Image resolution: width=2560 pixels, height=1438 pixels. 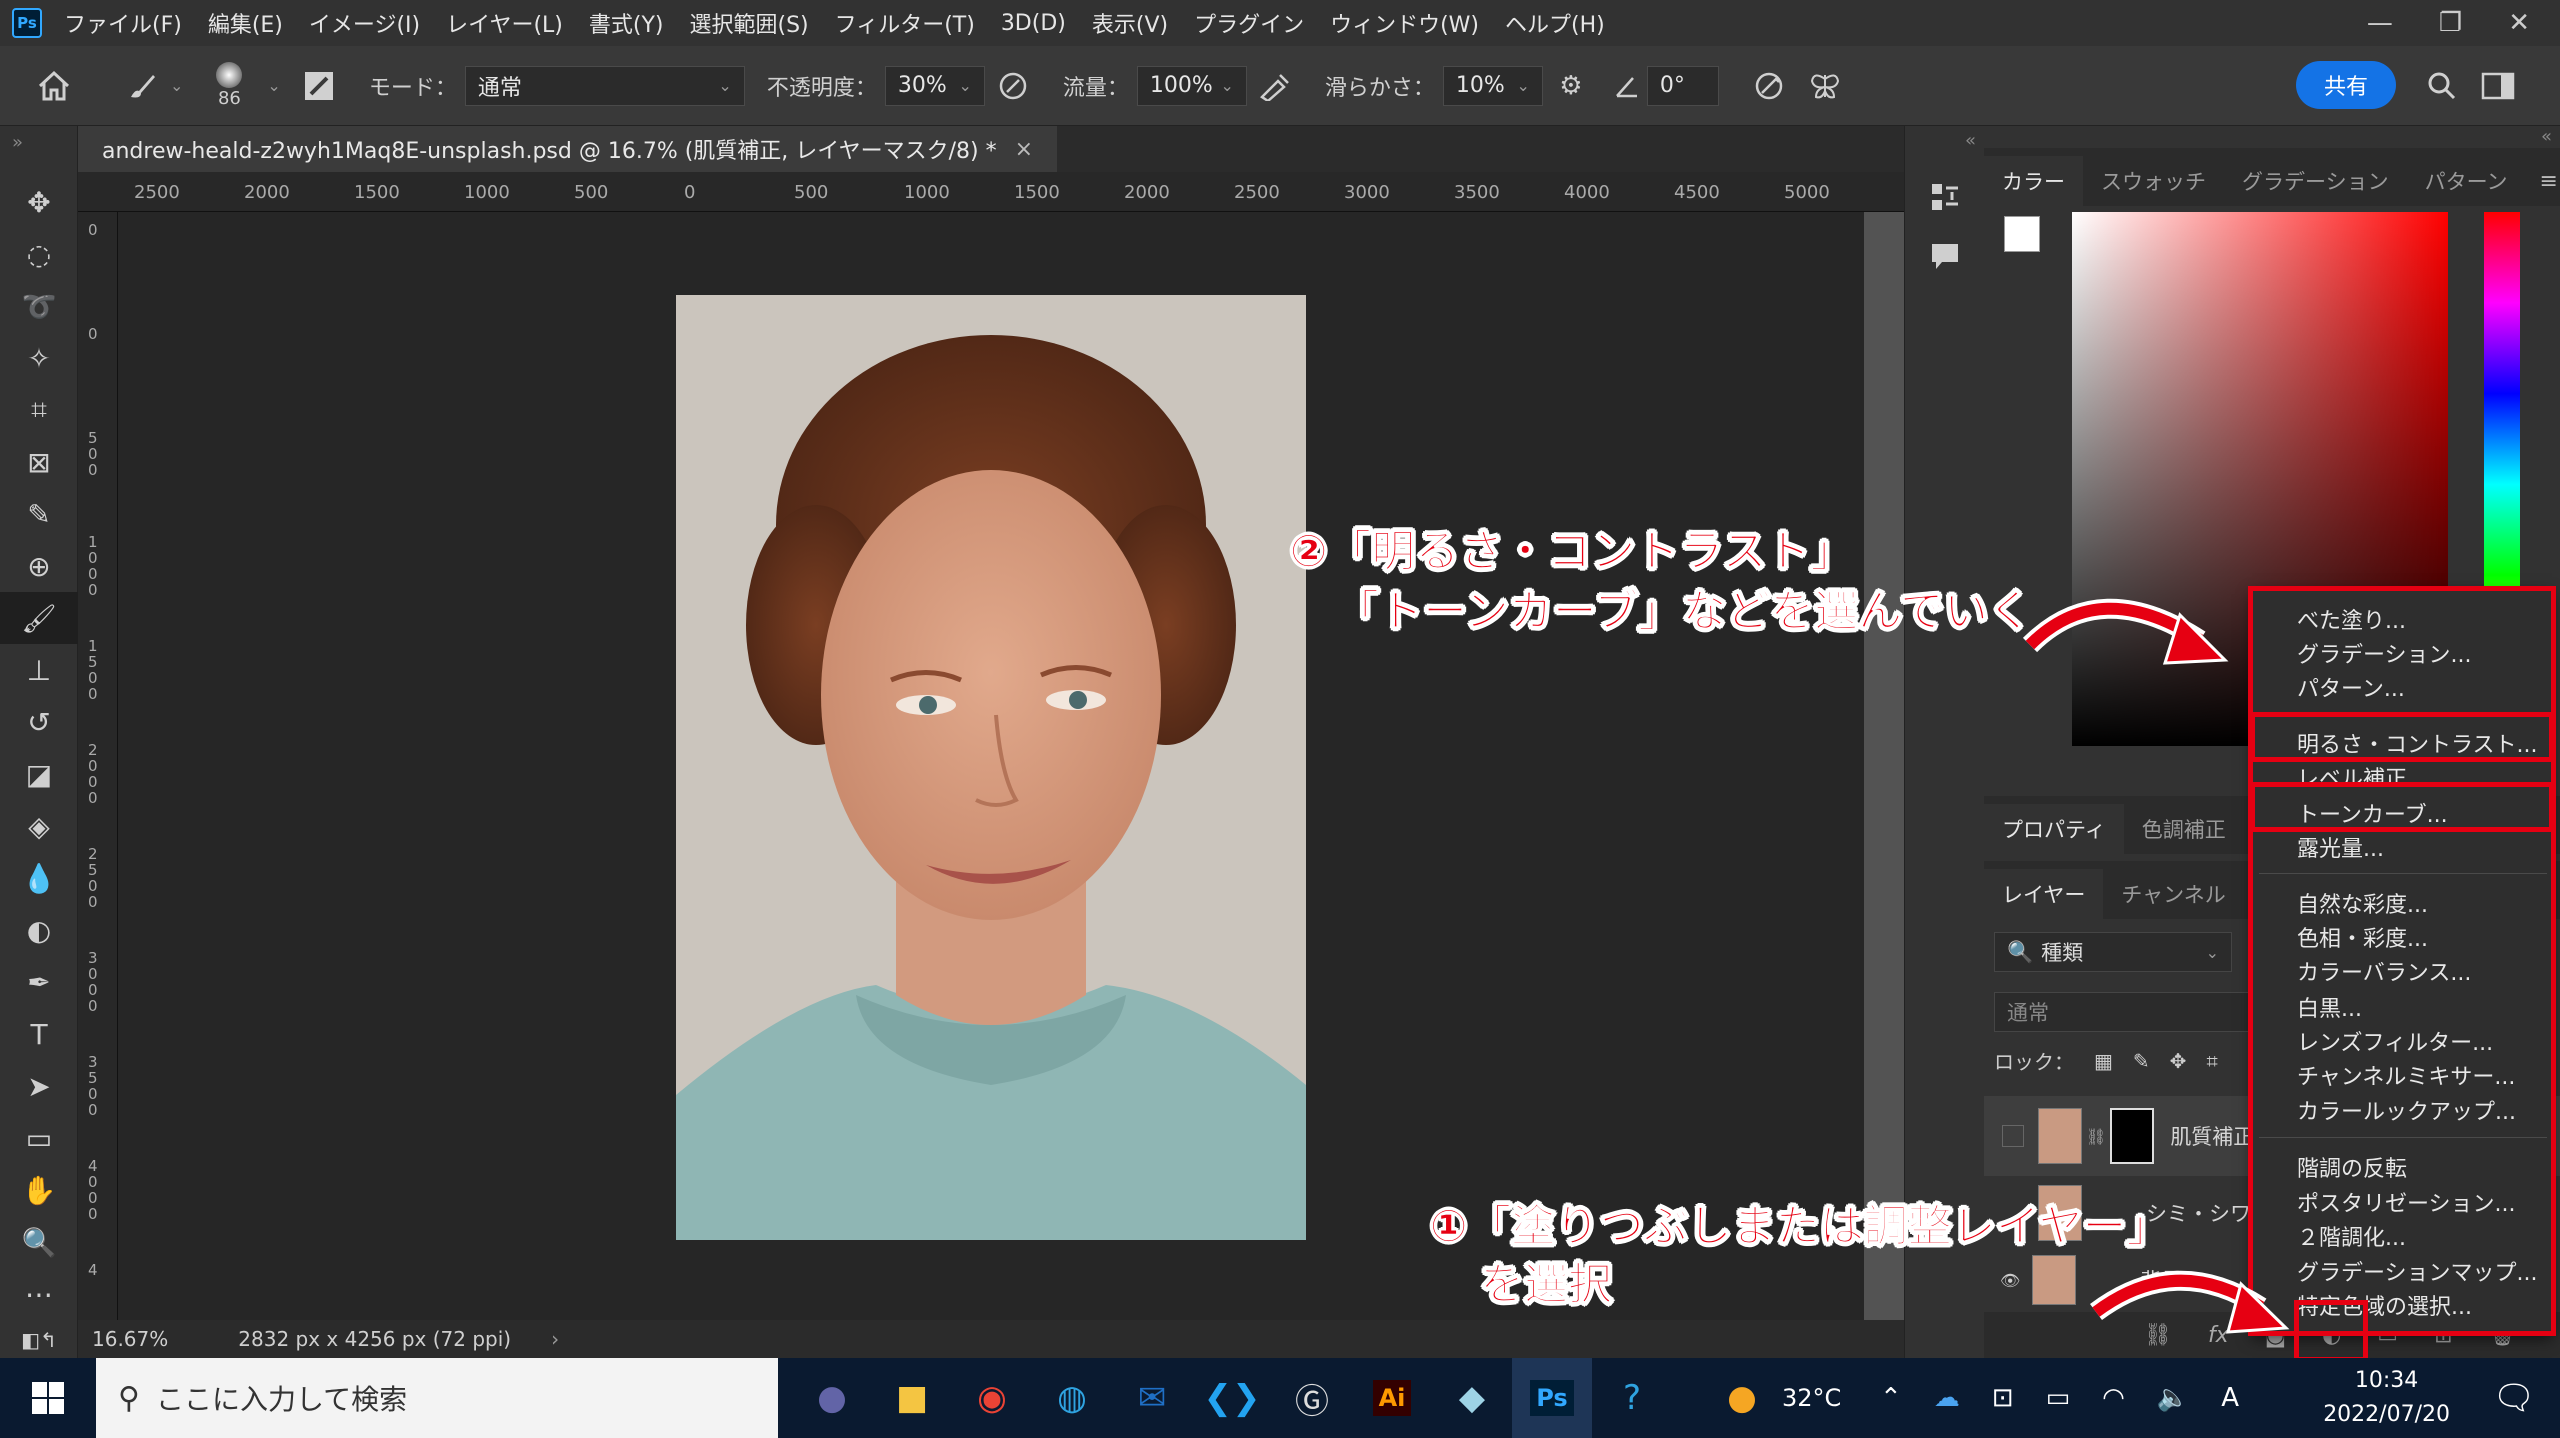 What do you see at coordinates (2211, 1061) in the screenshot?
I see `lock-artboard-icon: ⌗` at bounding box center [2211, 1061].